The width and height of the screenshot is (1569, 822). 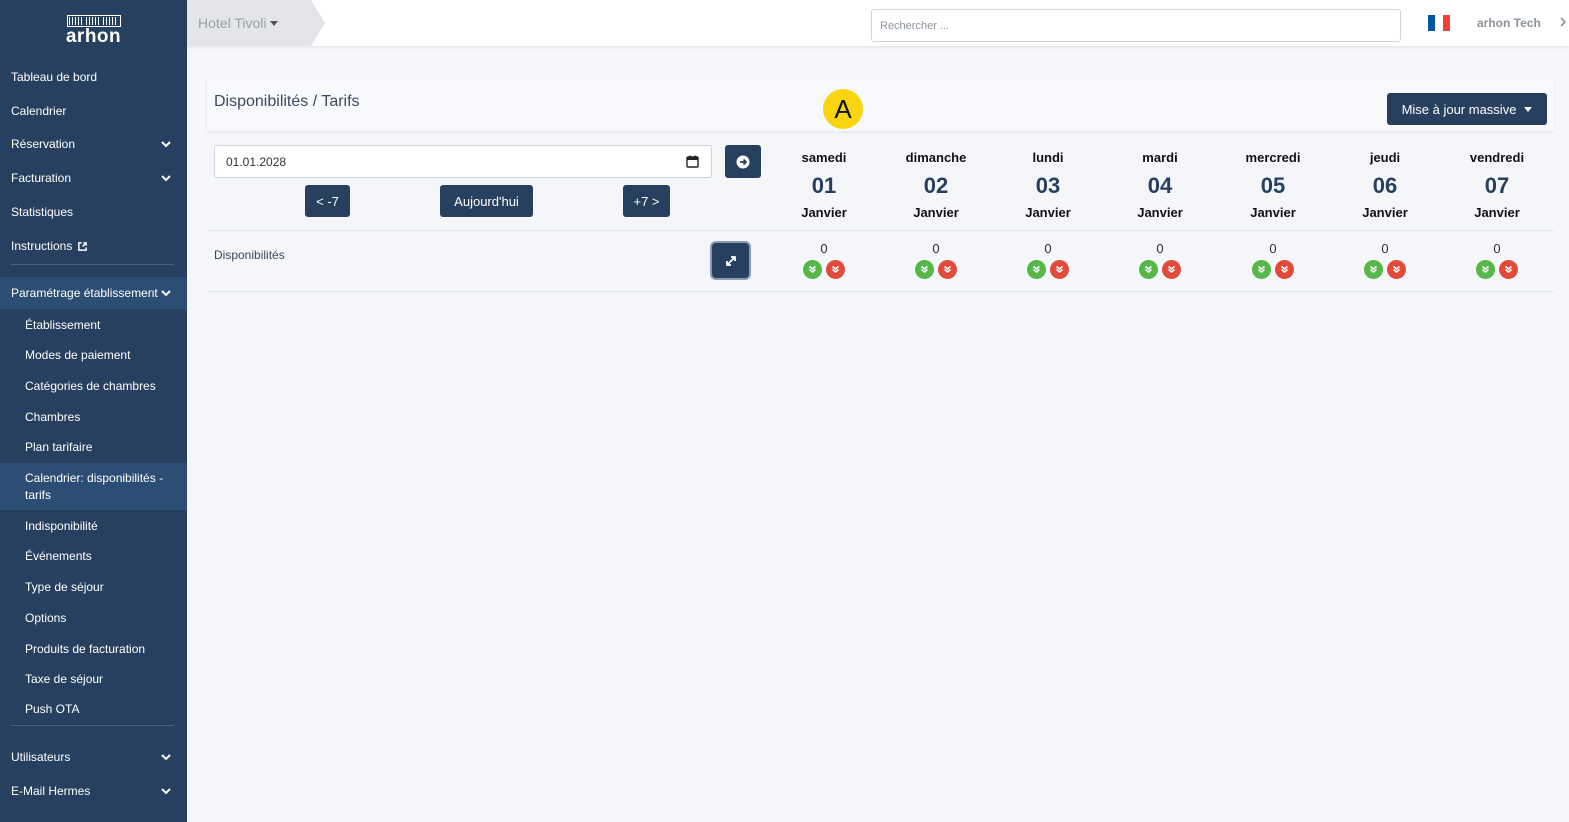 I want to click on sidebar-item-label: Facturation, so click(x=41, y=178).